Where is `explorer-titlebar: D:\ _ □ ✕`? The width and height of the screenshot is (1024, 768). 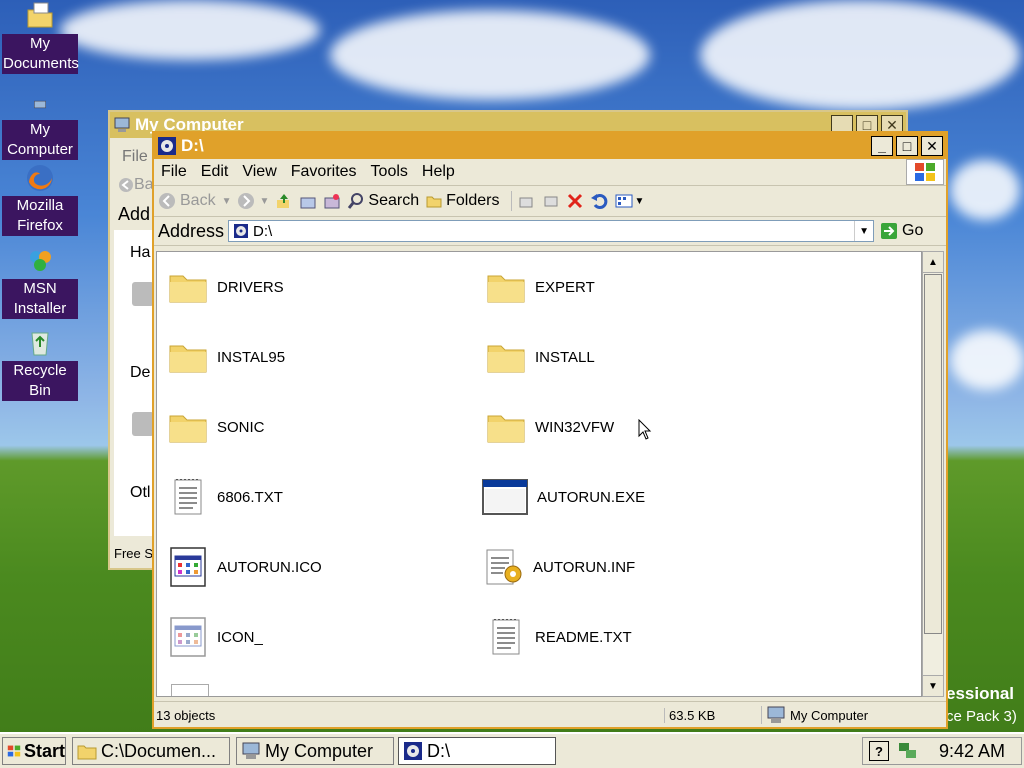
explorer-titlebar: D:\ _ □ ✕ is located at coordinates (550, 146).